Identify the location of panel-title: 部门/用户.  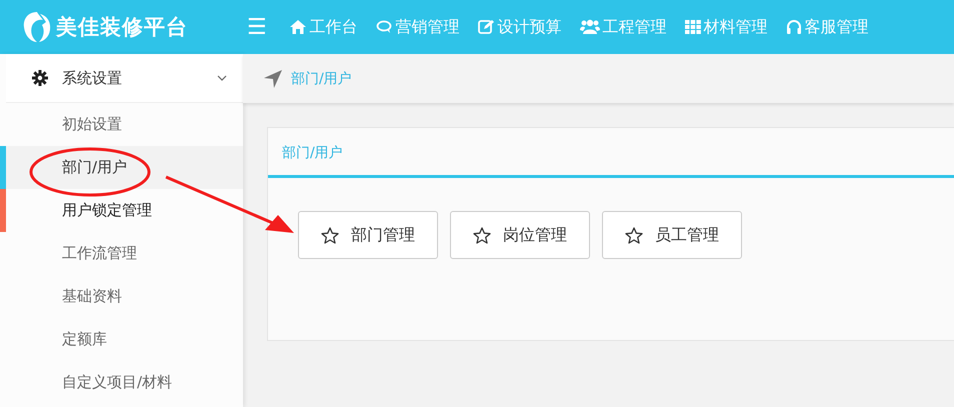
(611, 153).